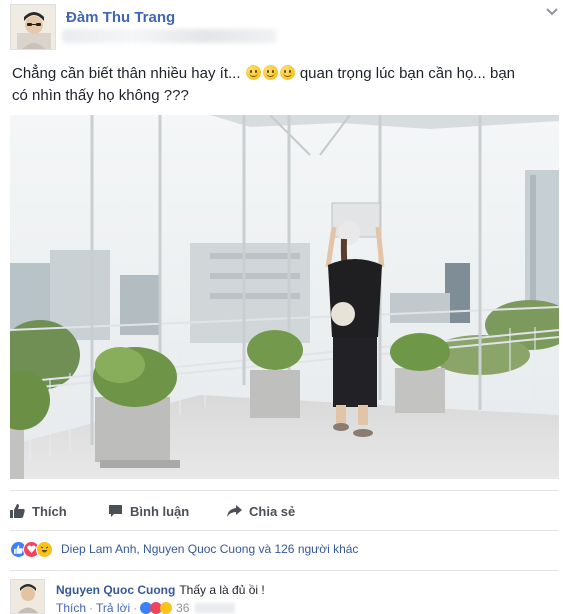  I want to click on author-avatar, so click(33, 27).